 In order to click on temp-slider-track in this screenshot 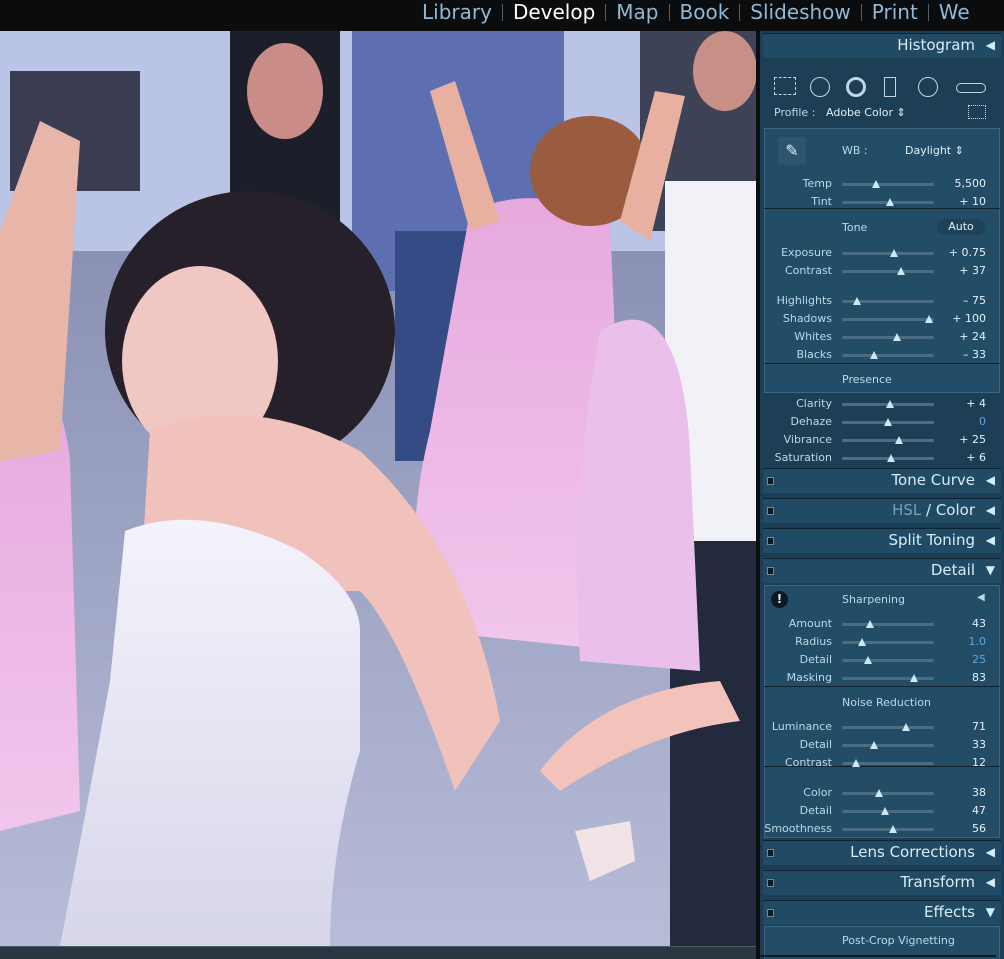, I will do `click(888, 184)`.